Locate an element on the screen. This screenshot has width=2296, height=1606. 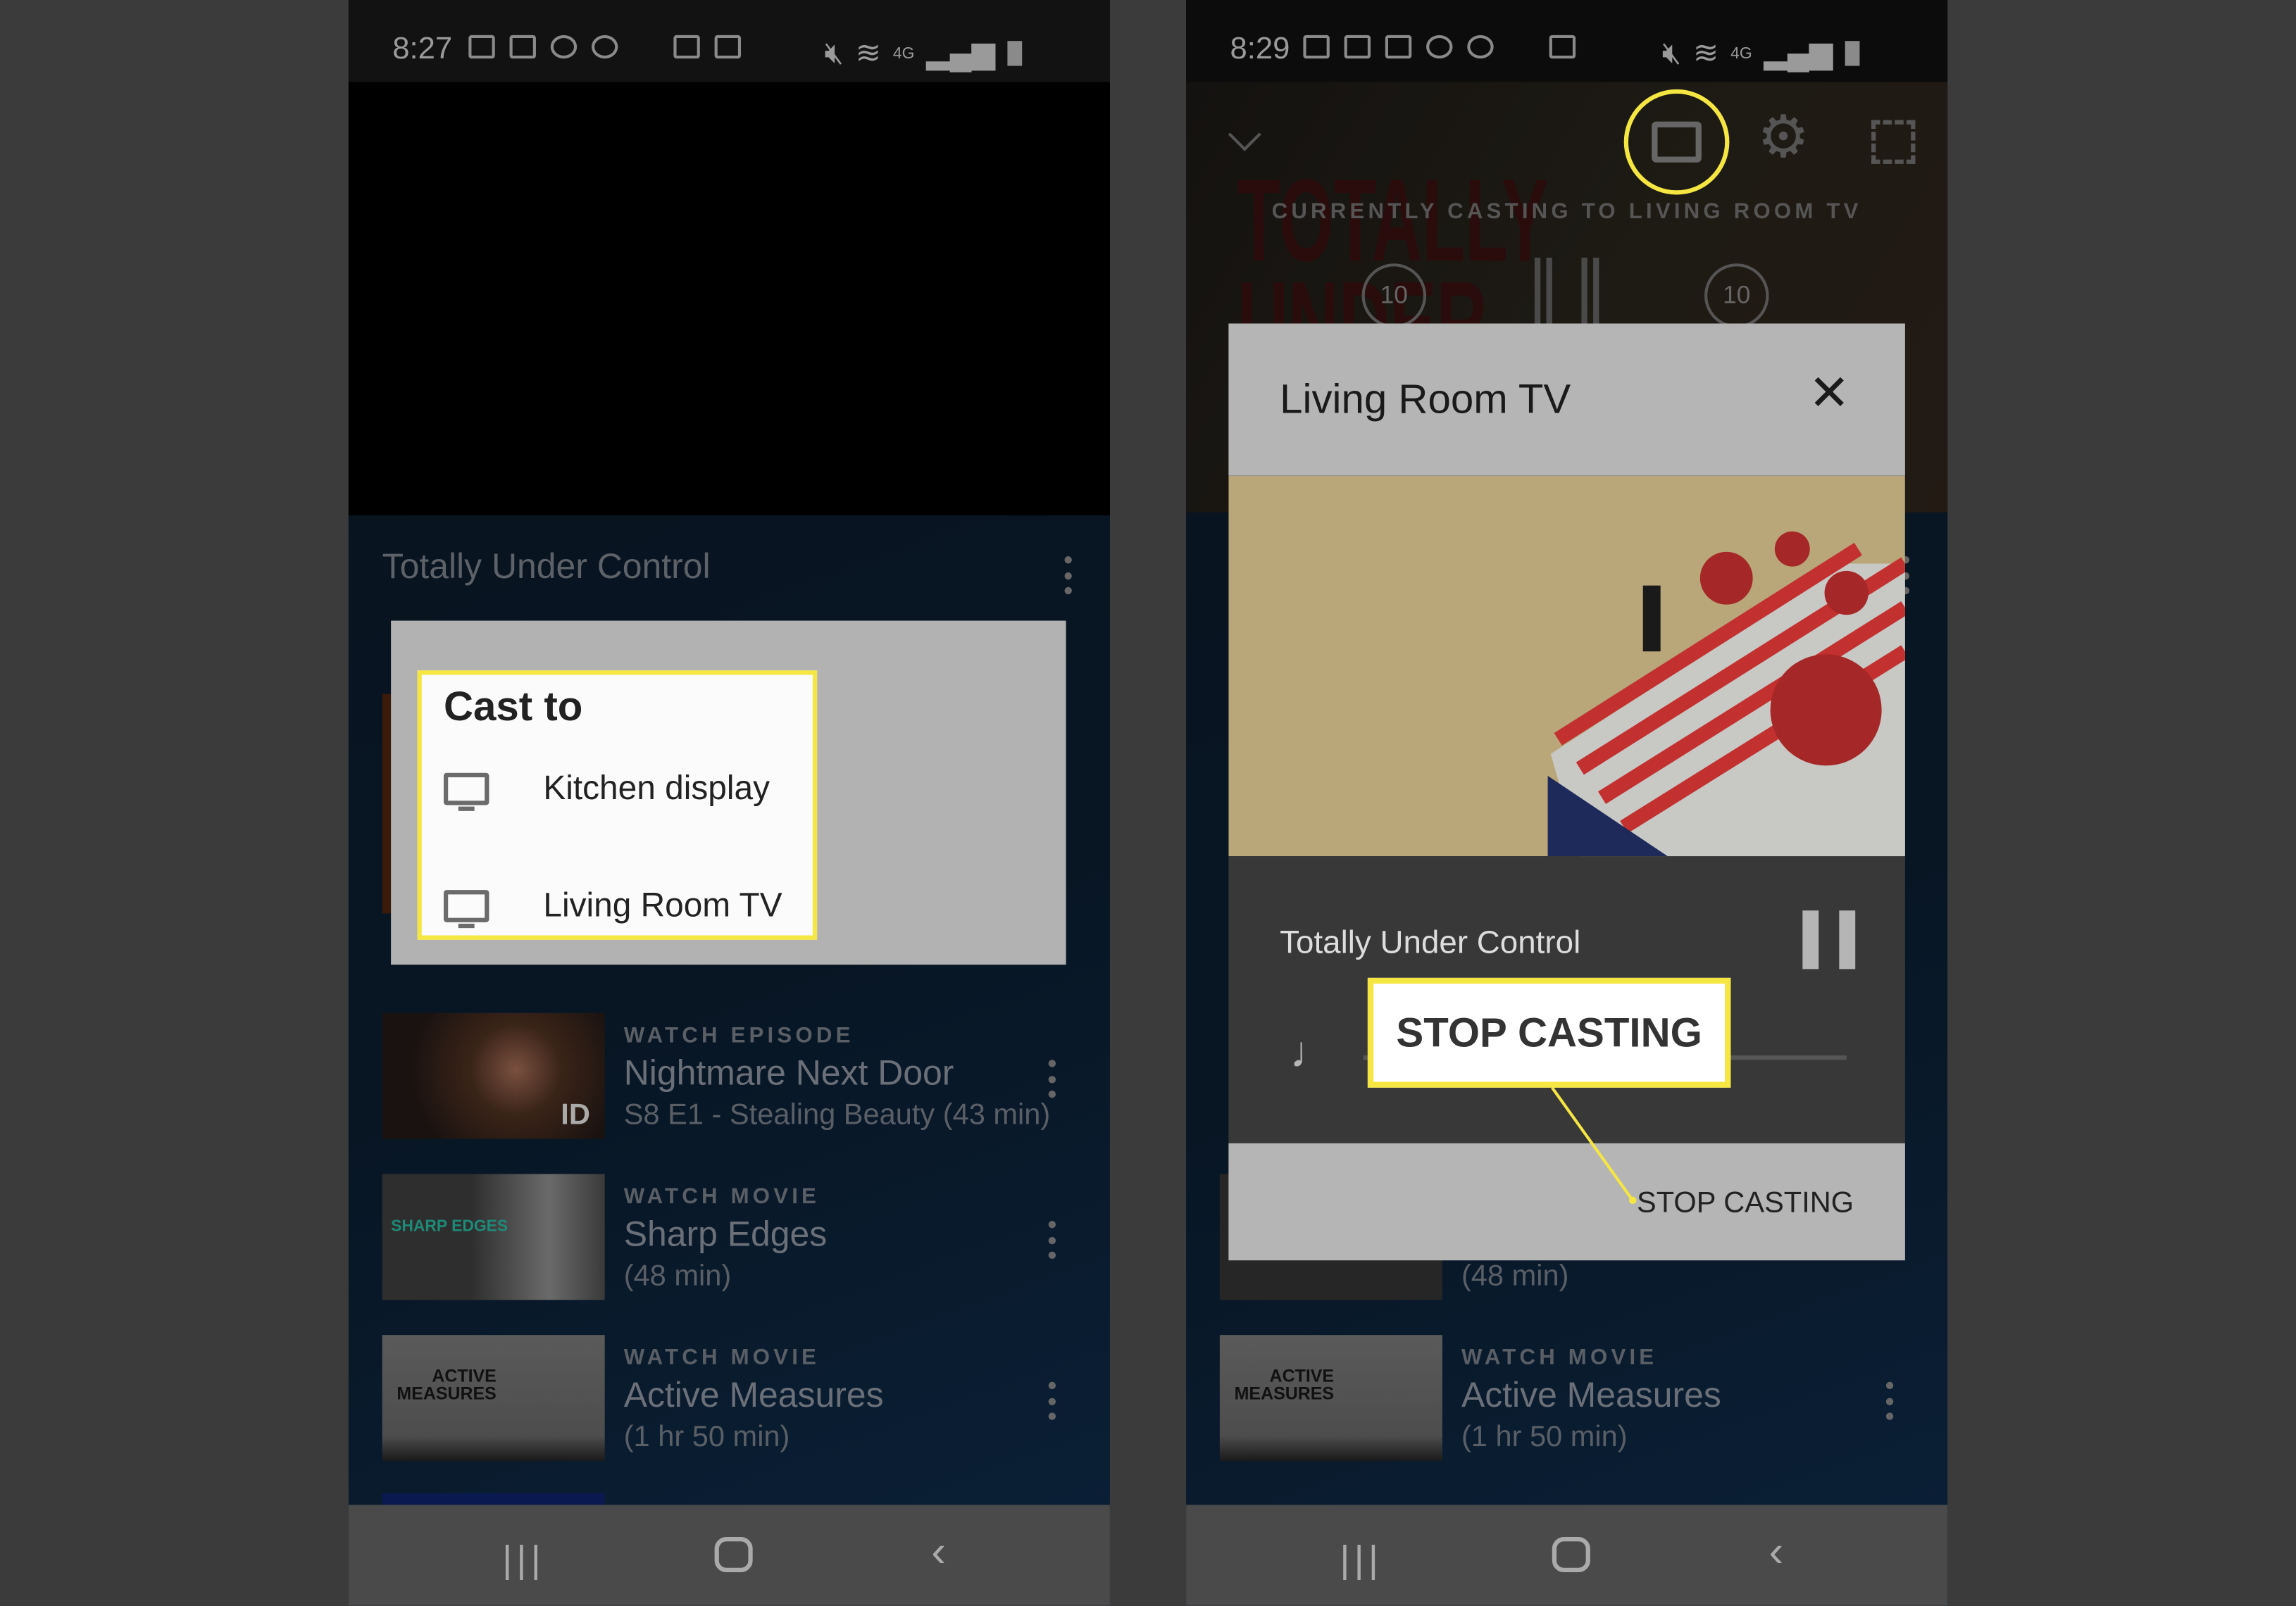
wifi-icon: ≋ is located at coordinates (868, 53).